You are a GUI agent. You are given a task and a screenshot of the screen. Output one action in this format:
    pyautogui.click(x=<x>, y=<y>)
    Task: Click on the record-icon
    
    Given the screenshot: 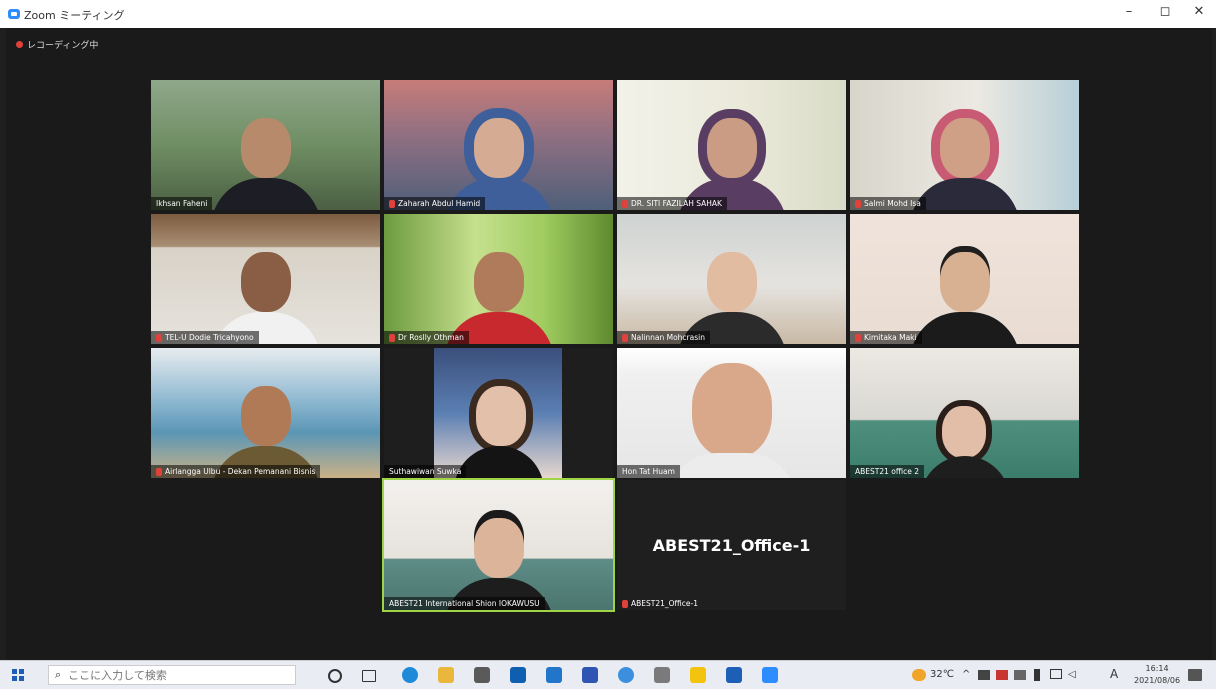 What is the action you would take?
    pyautogui.click(x=19, y=44)
    